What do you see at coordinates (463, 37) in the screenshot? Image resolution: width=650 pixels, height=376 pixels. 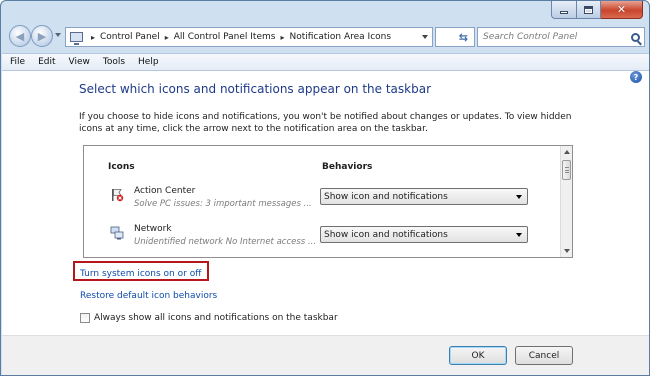 I see `refresh-icon: ⇆` at bounding box center [463, 37].